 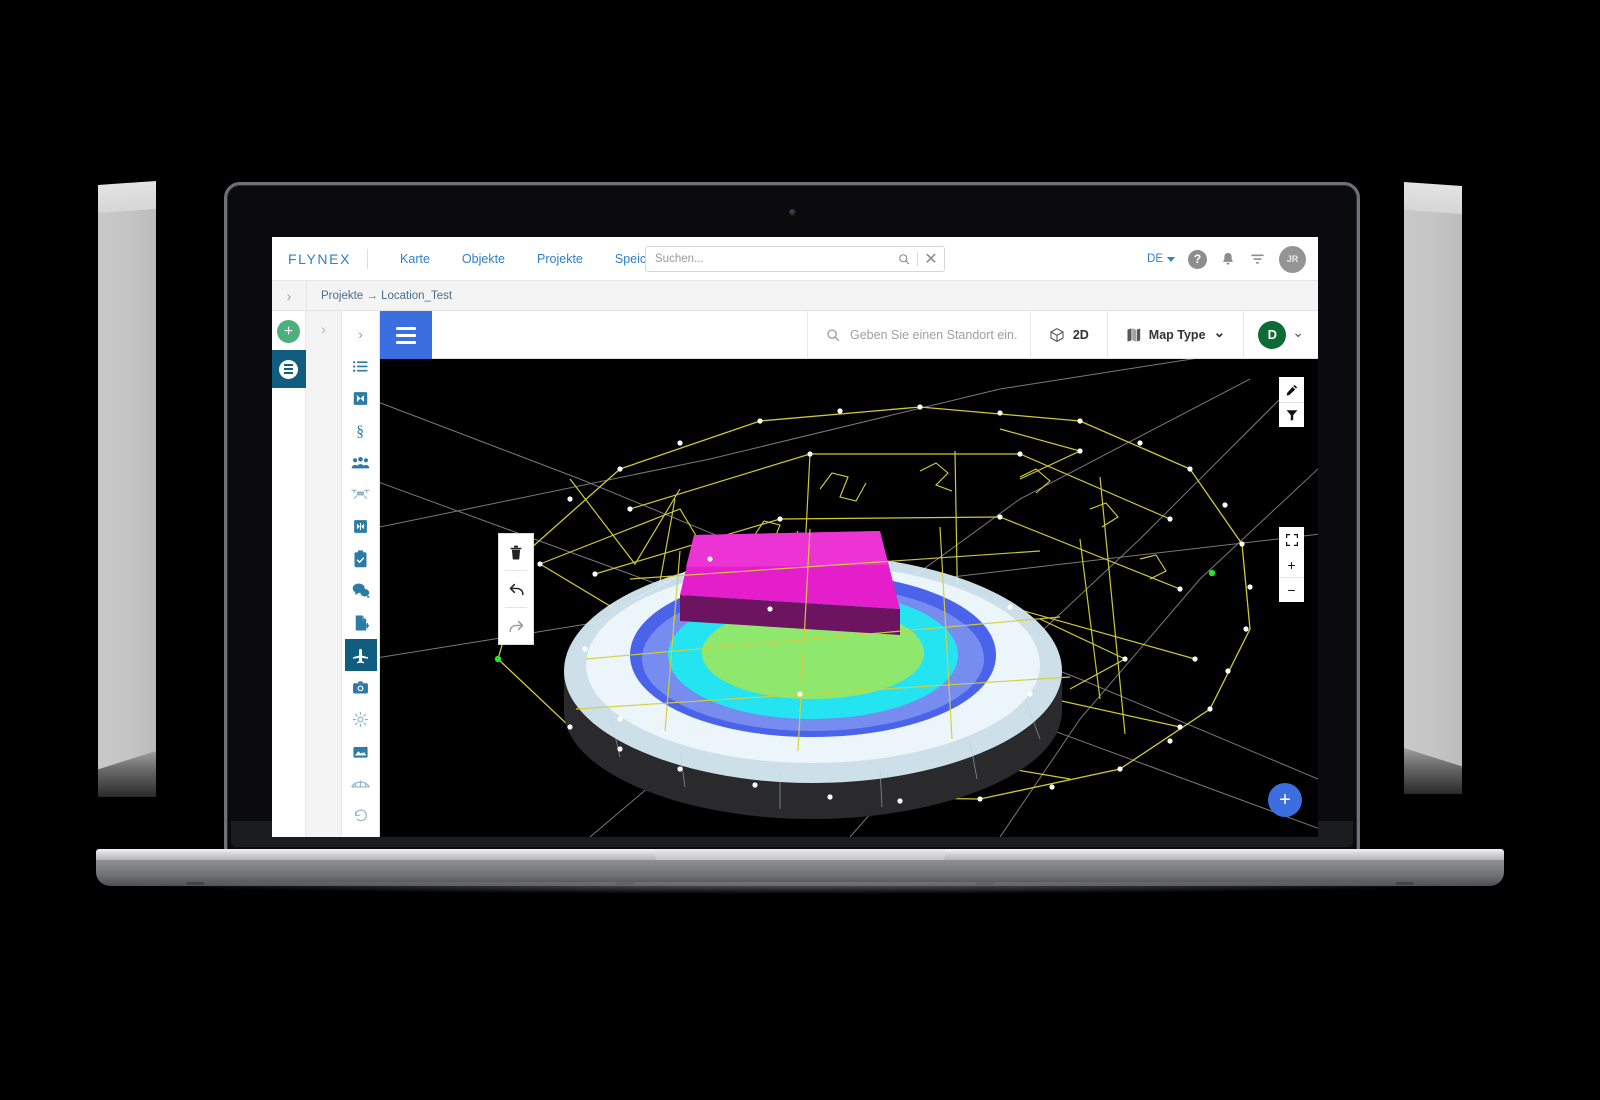 I want to click on drone-icon, so click(x=361, y=494).